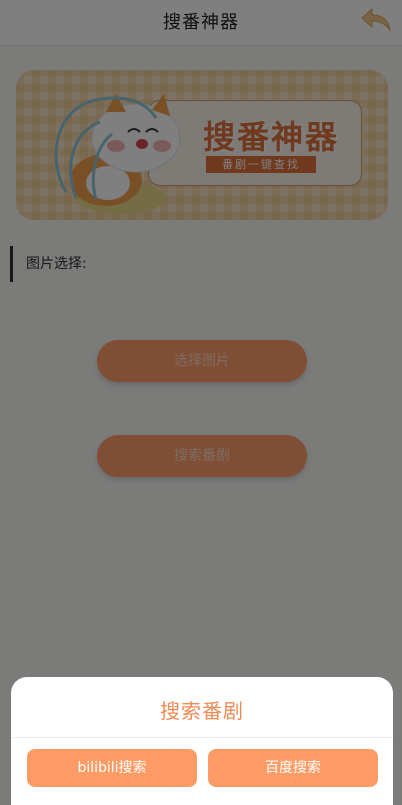 This screenshot has height=805, width=402. What do you see at coordinates (112, 768) in the screenshot?
I see `bilibili-search-button: bilibili搜索` at bounding box center [112, 768].